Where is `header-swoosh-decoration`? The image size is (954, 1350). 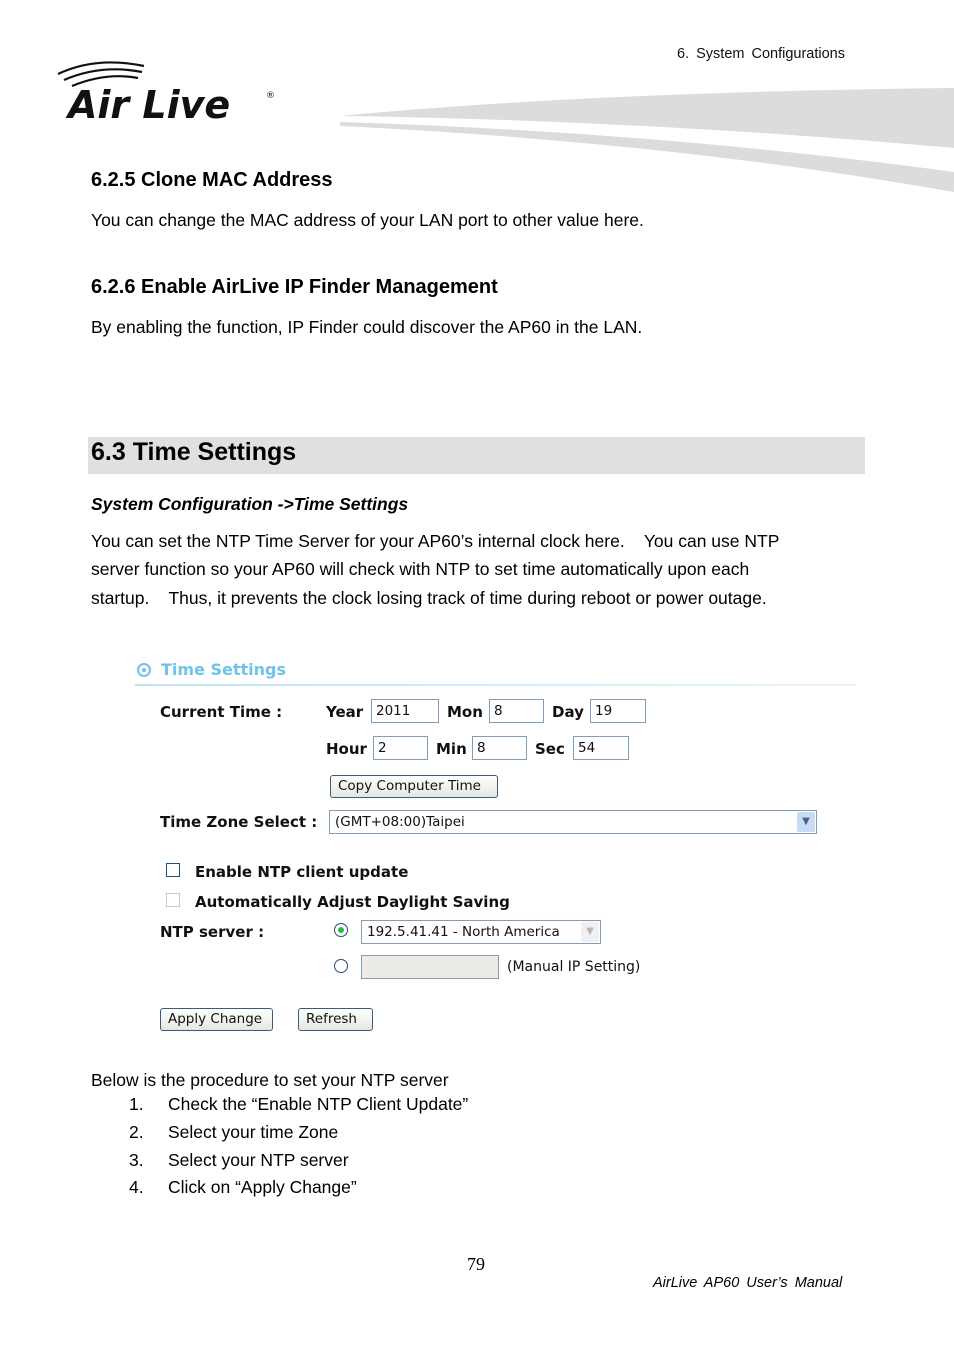
header-swoosh-decoration is located at coordinates (647, 140).